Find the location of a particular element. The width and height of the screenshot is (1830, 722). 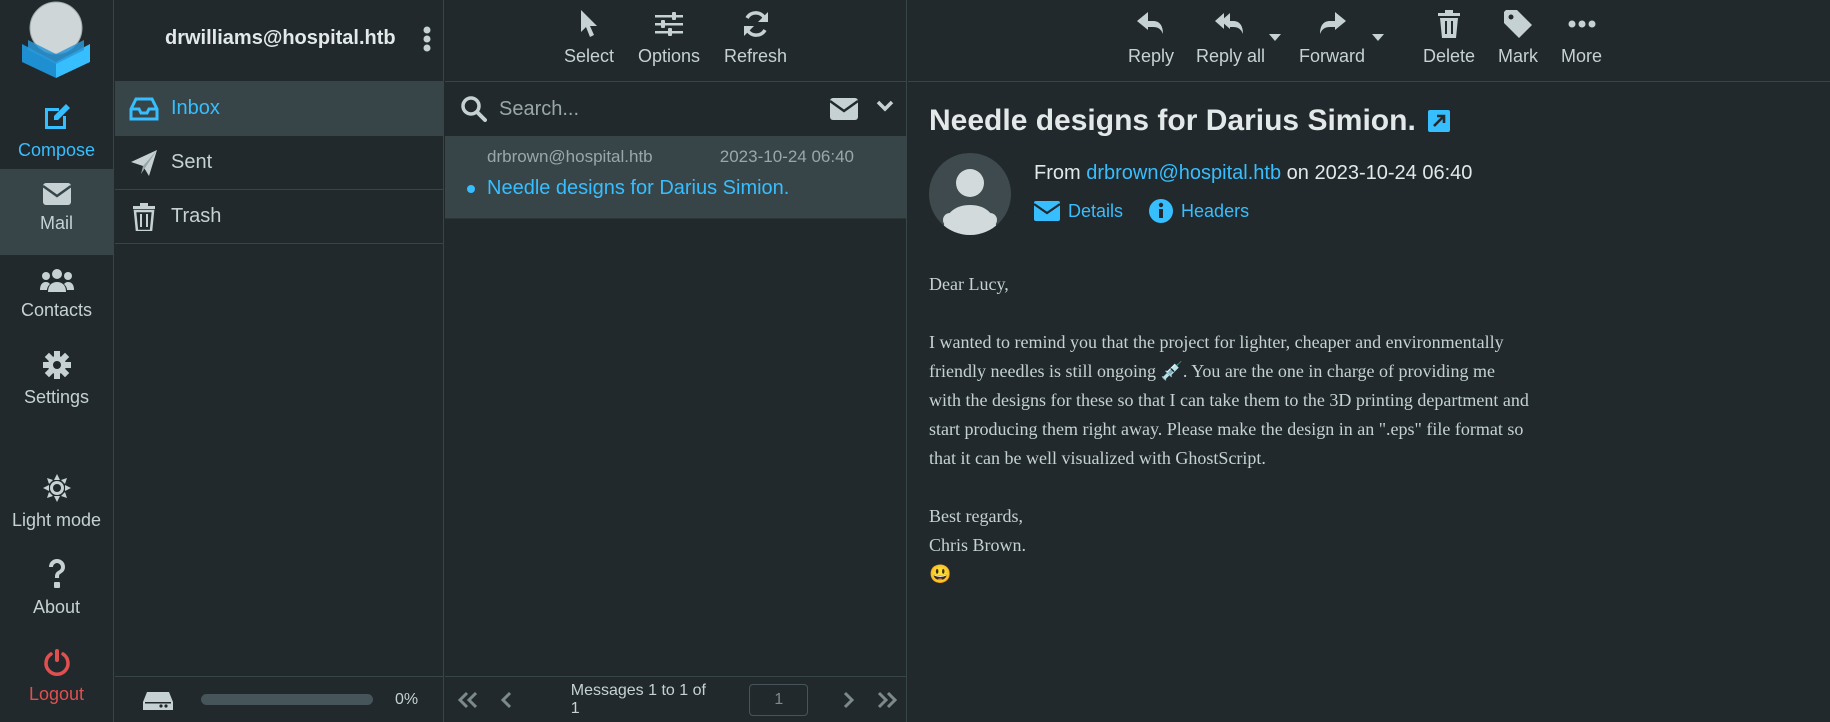

logout-label: Logout is located at coordinates (56, 694).